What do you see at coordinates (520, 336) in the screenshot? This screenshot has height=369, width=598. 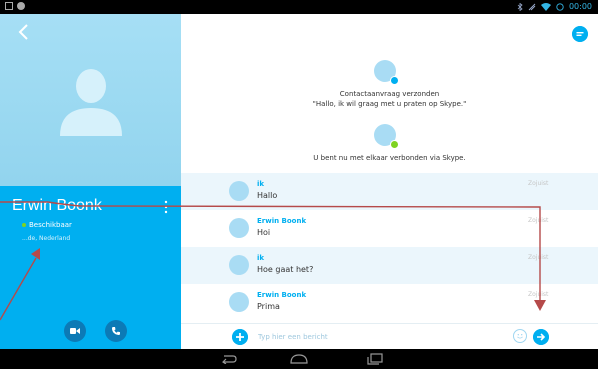 I see `emoji-icon` at bounding box center [520, 336].